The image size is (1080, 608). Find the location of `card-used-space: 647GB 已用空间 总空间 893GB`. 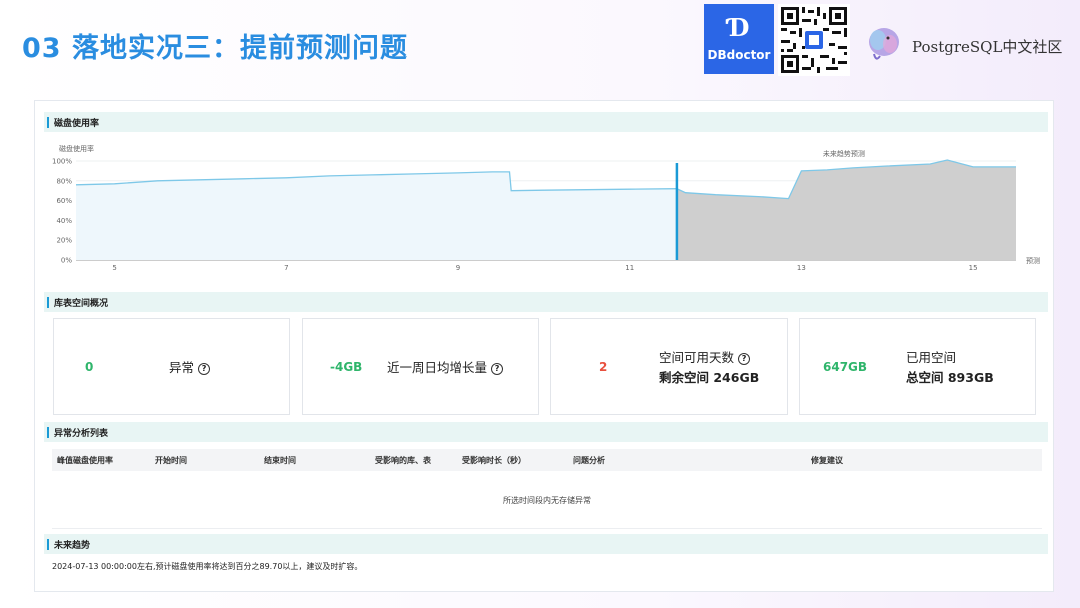

card-used-space: 647GB 已用空间 总空间 893GB is located at coordinates (917, 366).